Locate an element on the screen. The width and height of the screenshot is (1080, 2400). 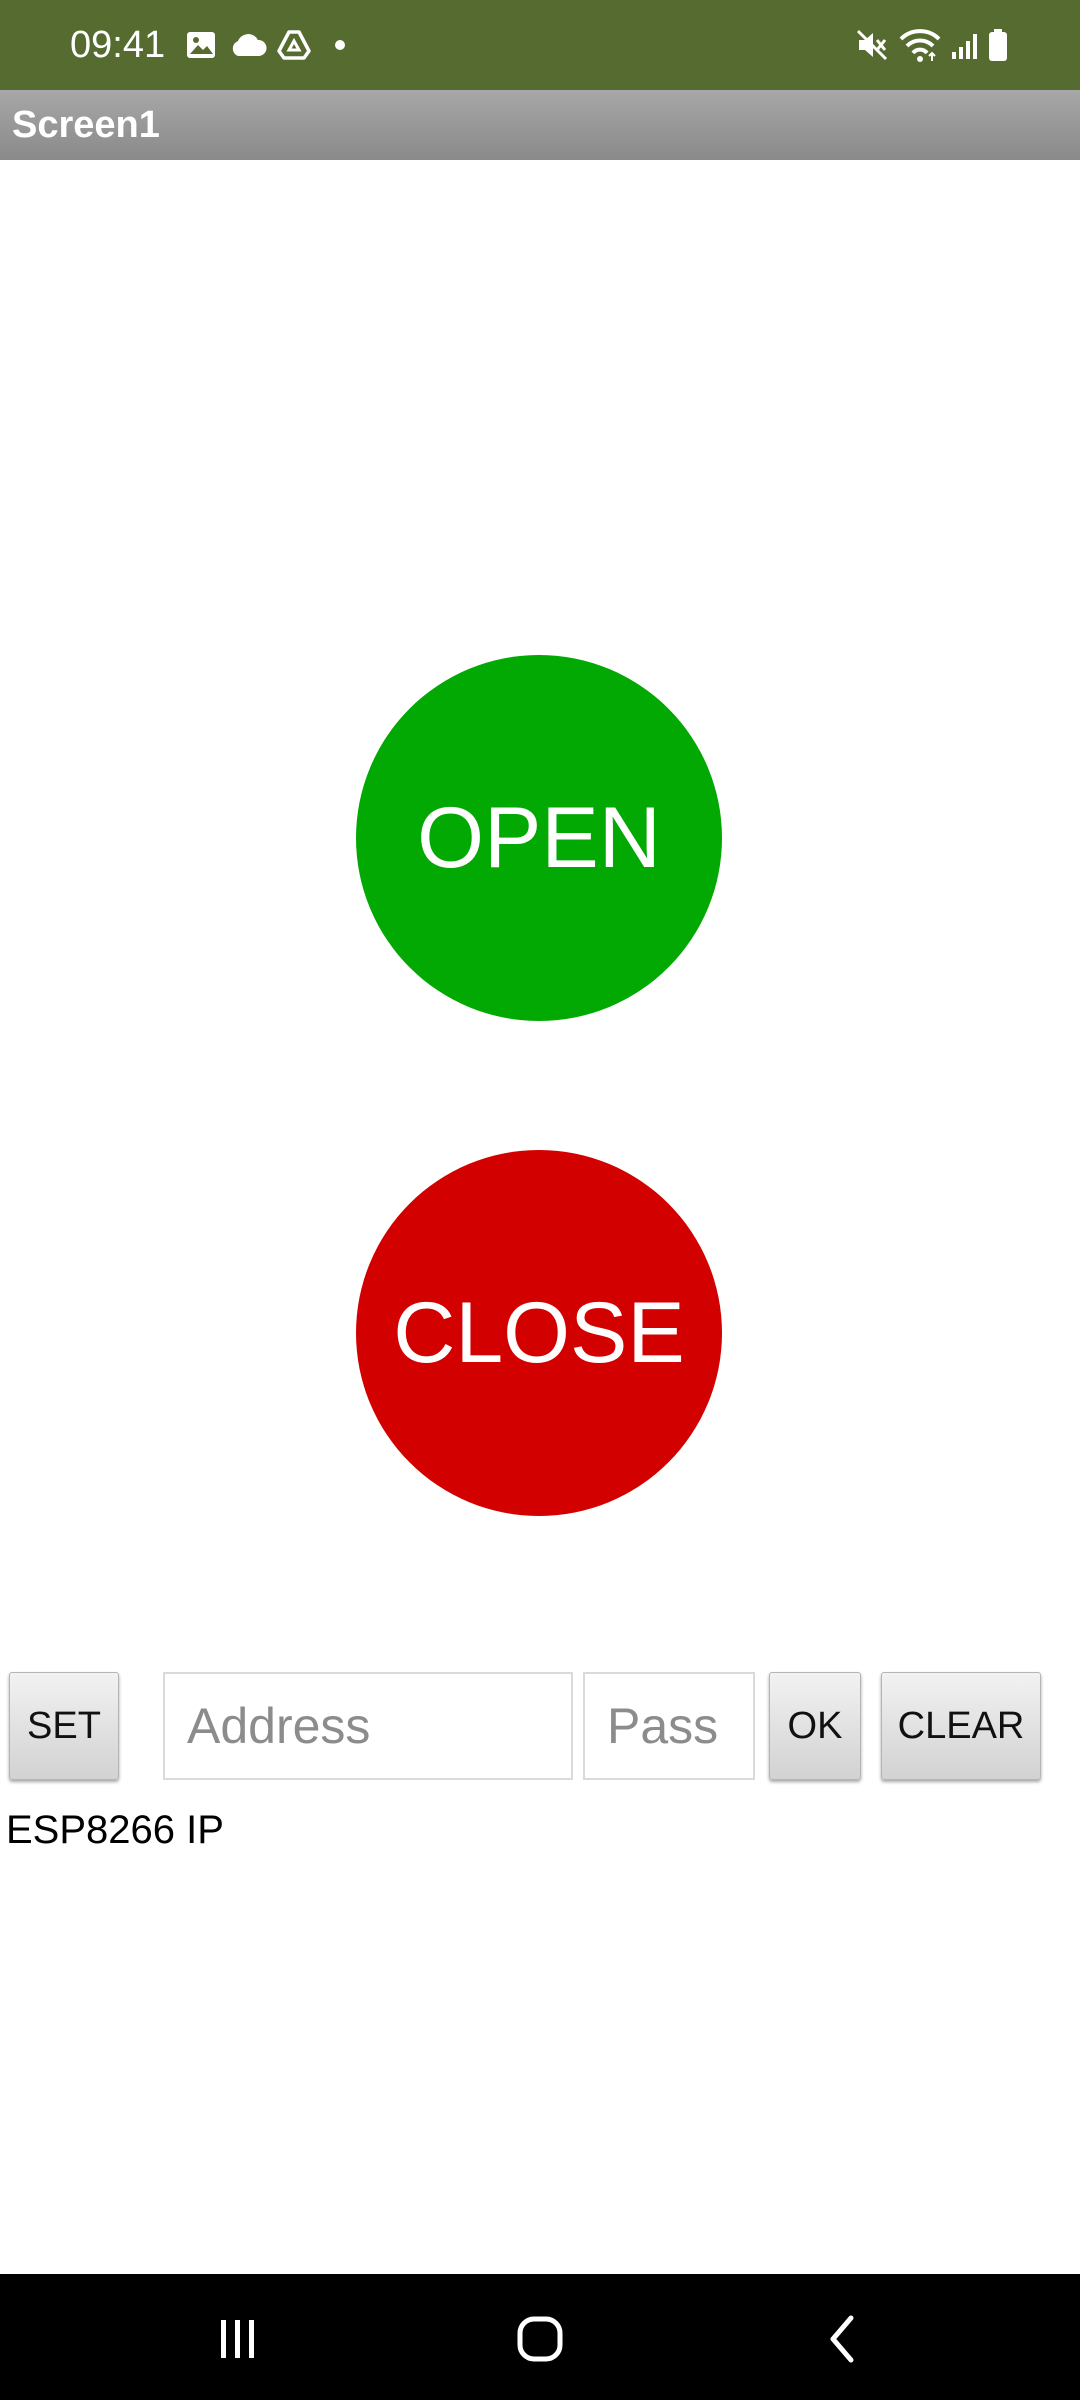
set-button: SET is located at coordinates (64, 1726).